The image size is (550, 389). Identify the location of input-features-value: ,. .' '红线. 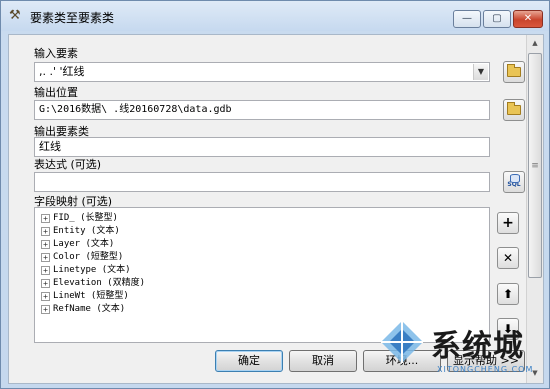
(62, 71).